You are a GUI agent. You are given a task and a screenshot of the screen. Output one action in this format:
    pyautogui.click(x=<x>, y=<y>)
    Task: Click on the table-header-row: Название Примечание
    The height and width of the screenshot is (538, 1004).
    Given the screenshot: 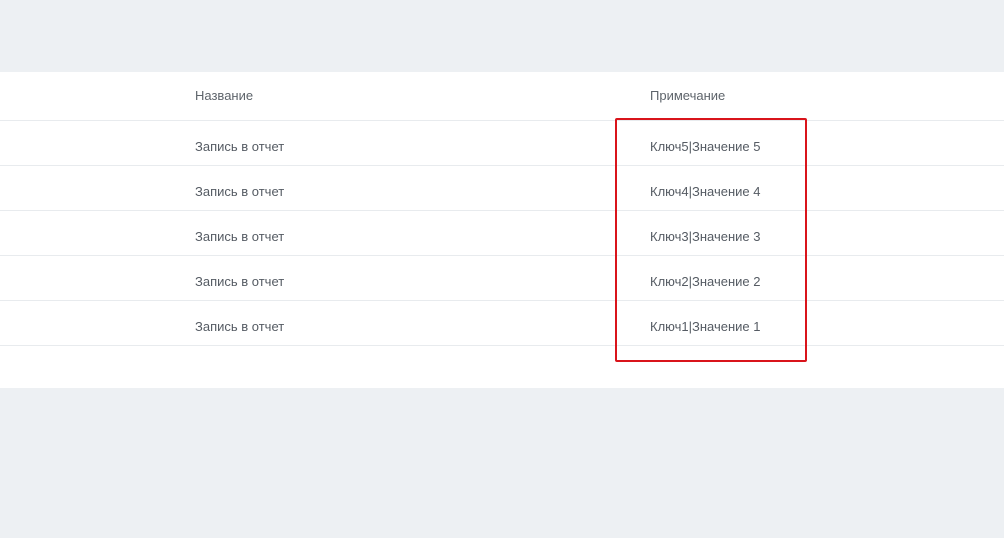 What is the action you would take?
    pyautogui.click(x=502, y=96)
    